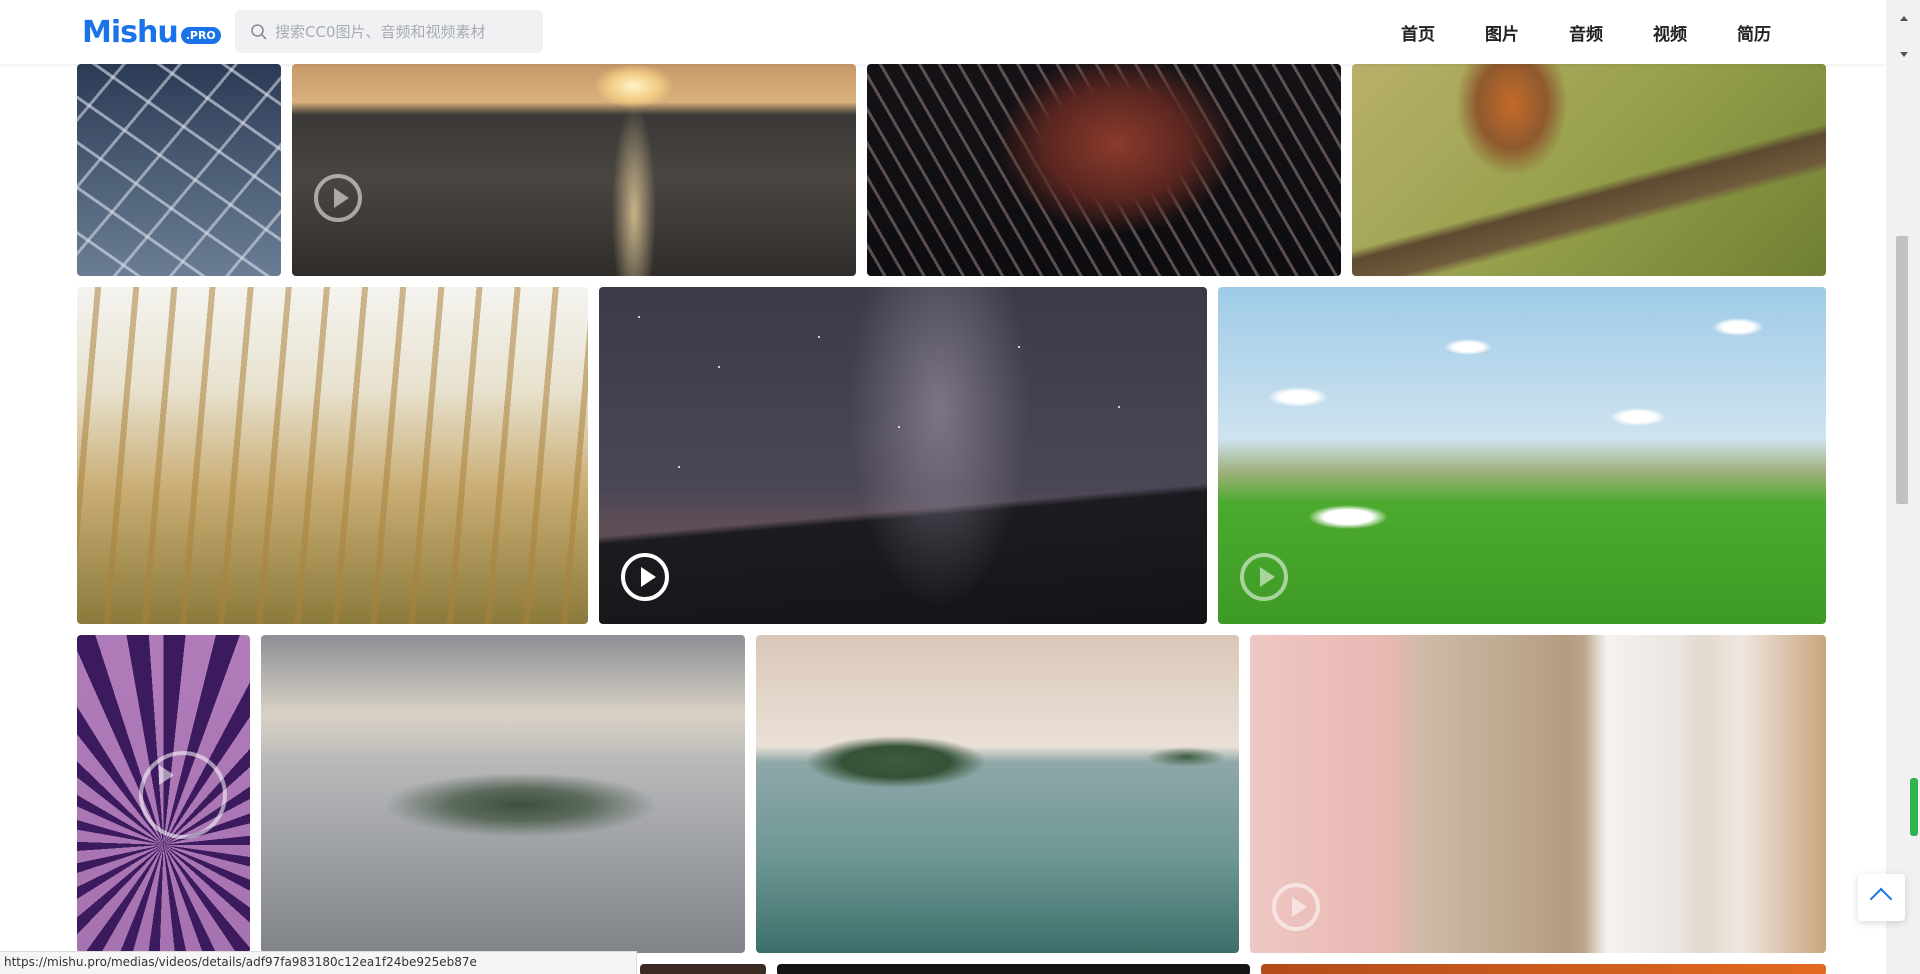 This screenshot has width=1920, height=974. Describe the element at coordinates (1754, 32) in the screenshot. I see `nav-resume: 简历` at that location.